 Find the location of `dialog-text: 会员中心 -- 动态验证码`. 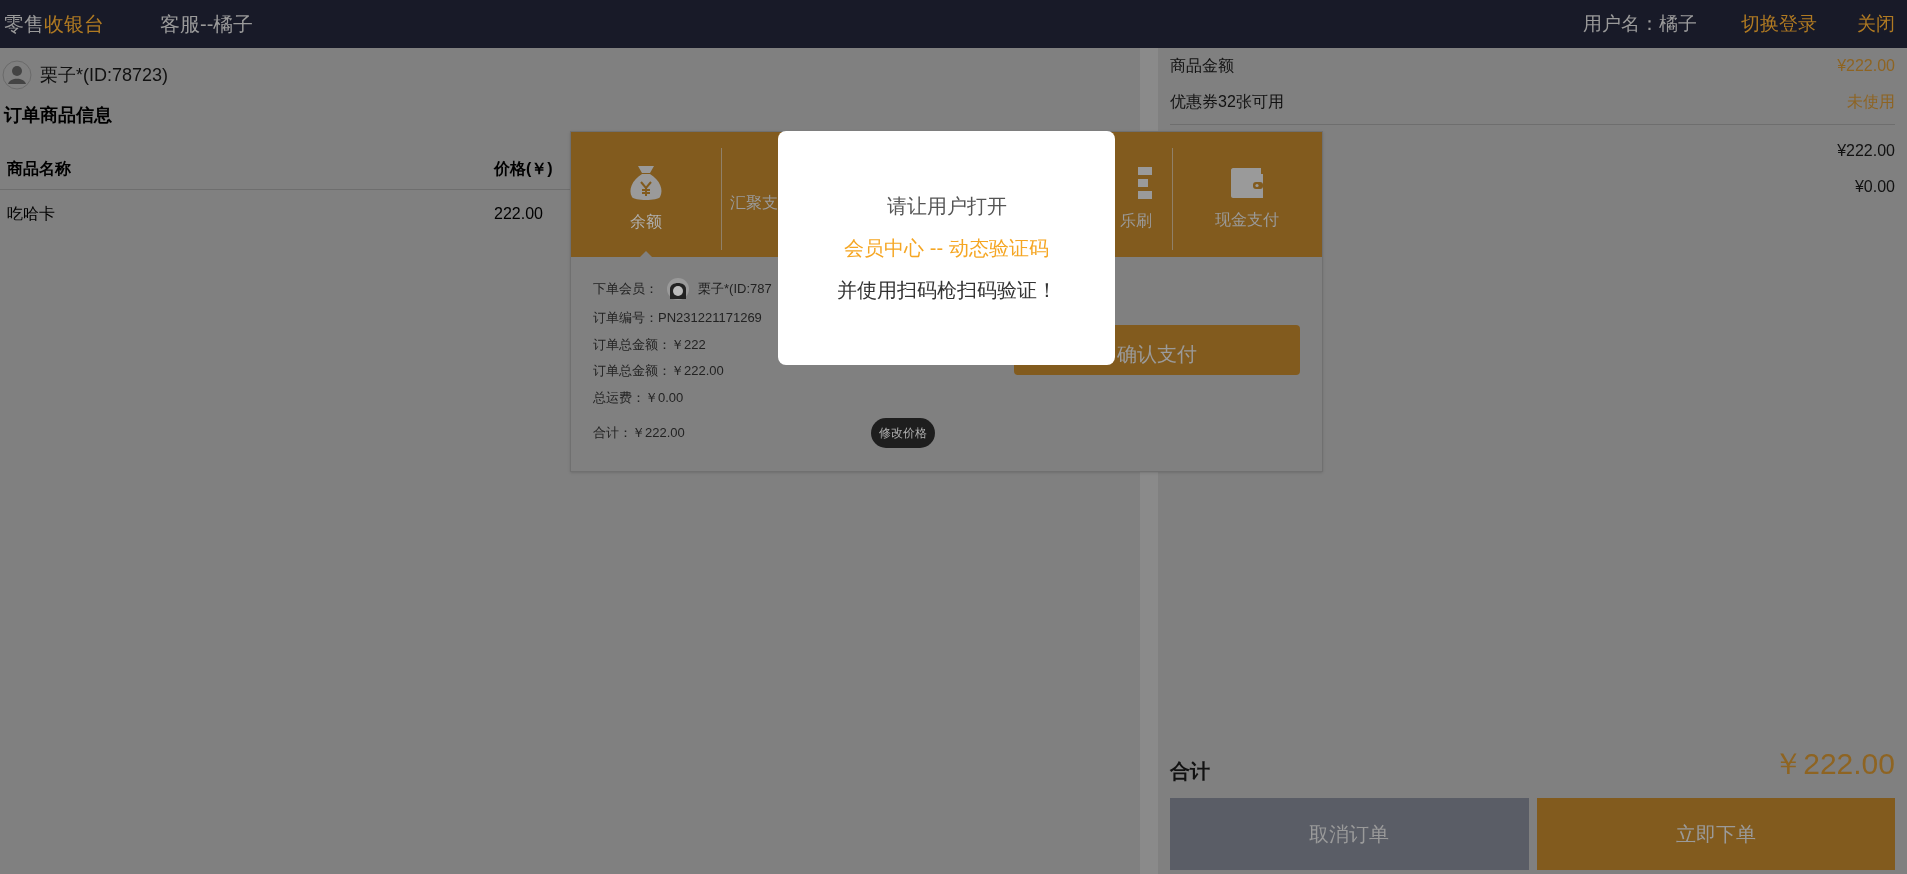

dialog-text: 会员中心 -- 动态验证码 is located at coordinates (946, 248).